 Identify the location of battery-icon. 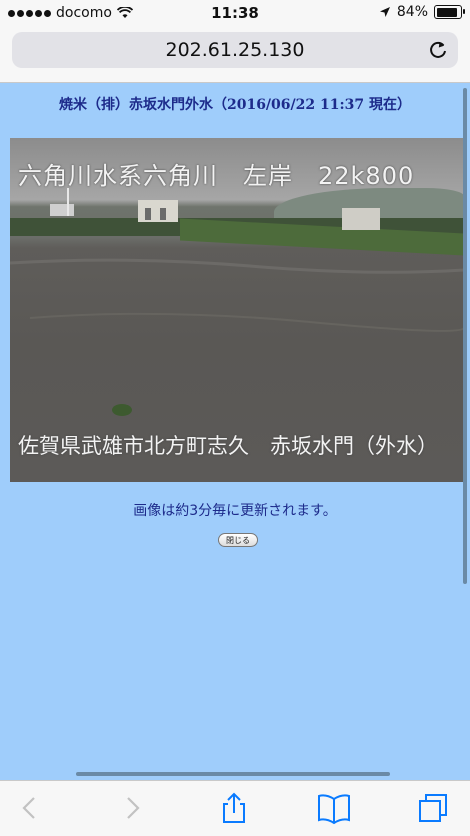
(449, 12).